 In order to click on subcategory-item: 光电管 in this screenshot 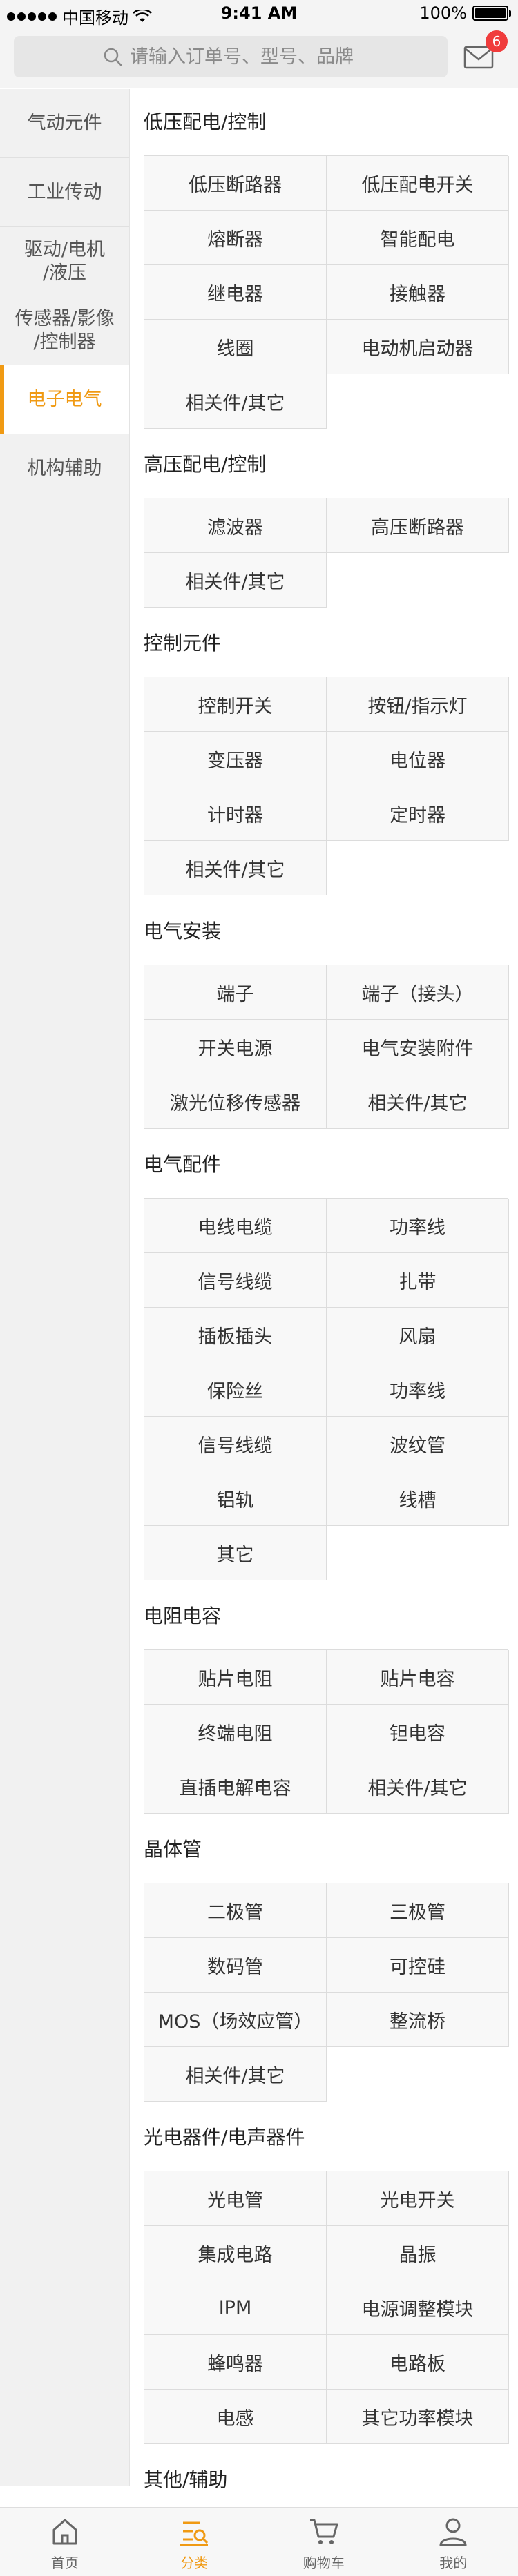, I will do `click(235, 2199)`.